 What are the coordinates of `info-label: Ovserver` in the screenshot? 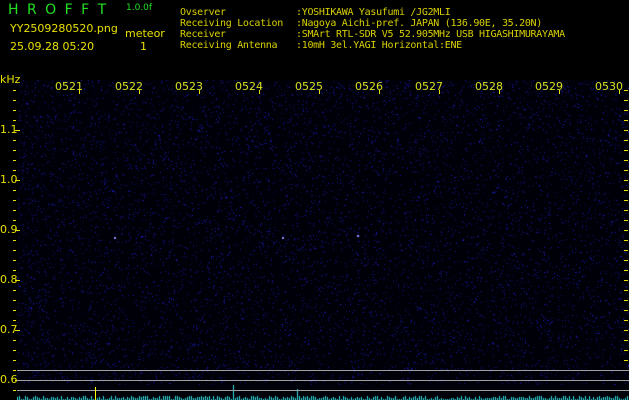 It's located at (203, 12).